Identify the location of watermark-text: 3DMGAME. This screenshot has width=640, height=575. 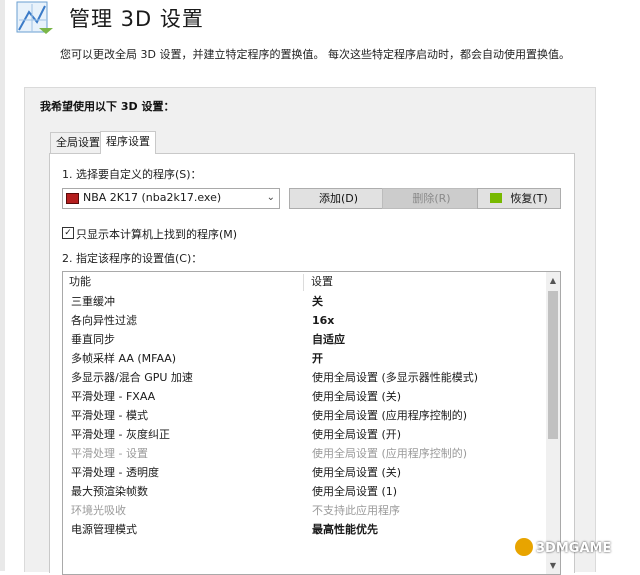
(574, 548).